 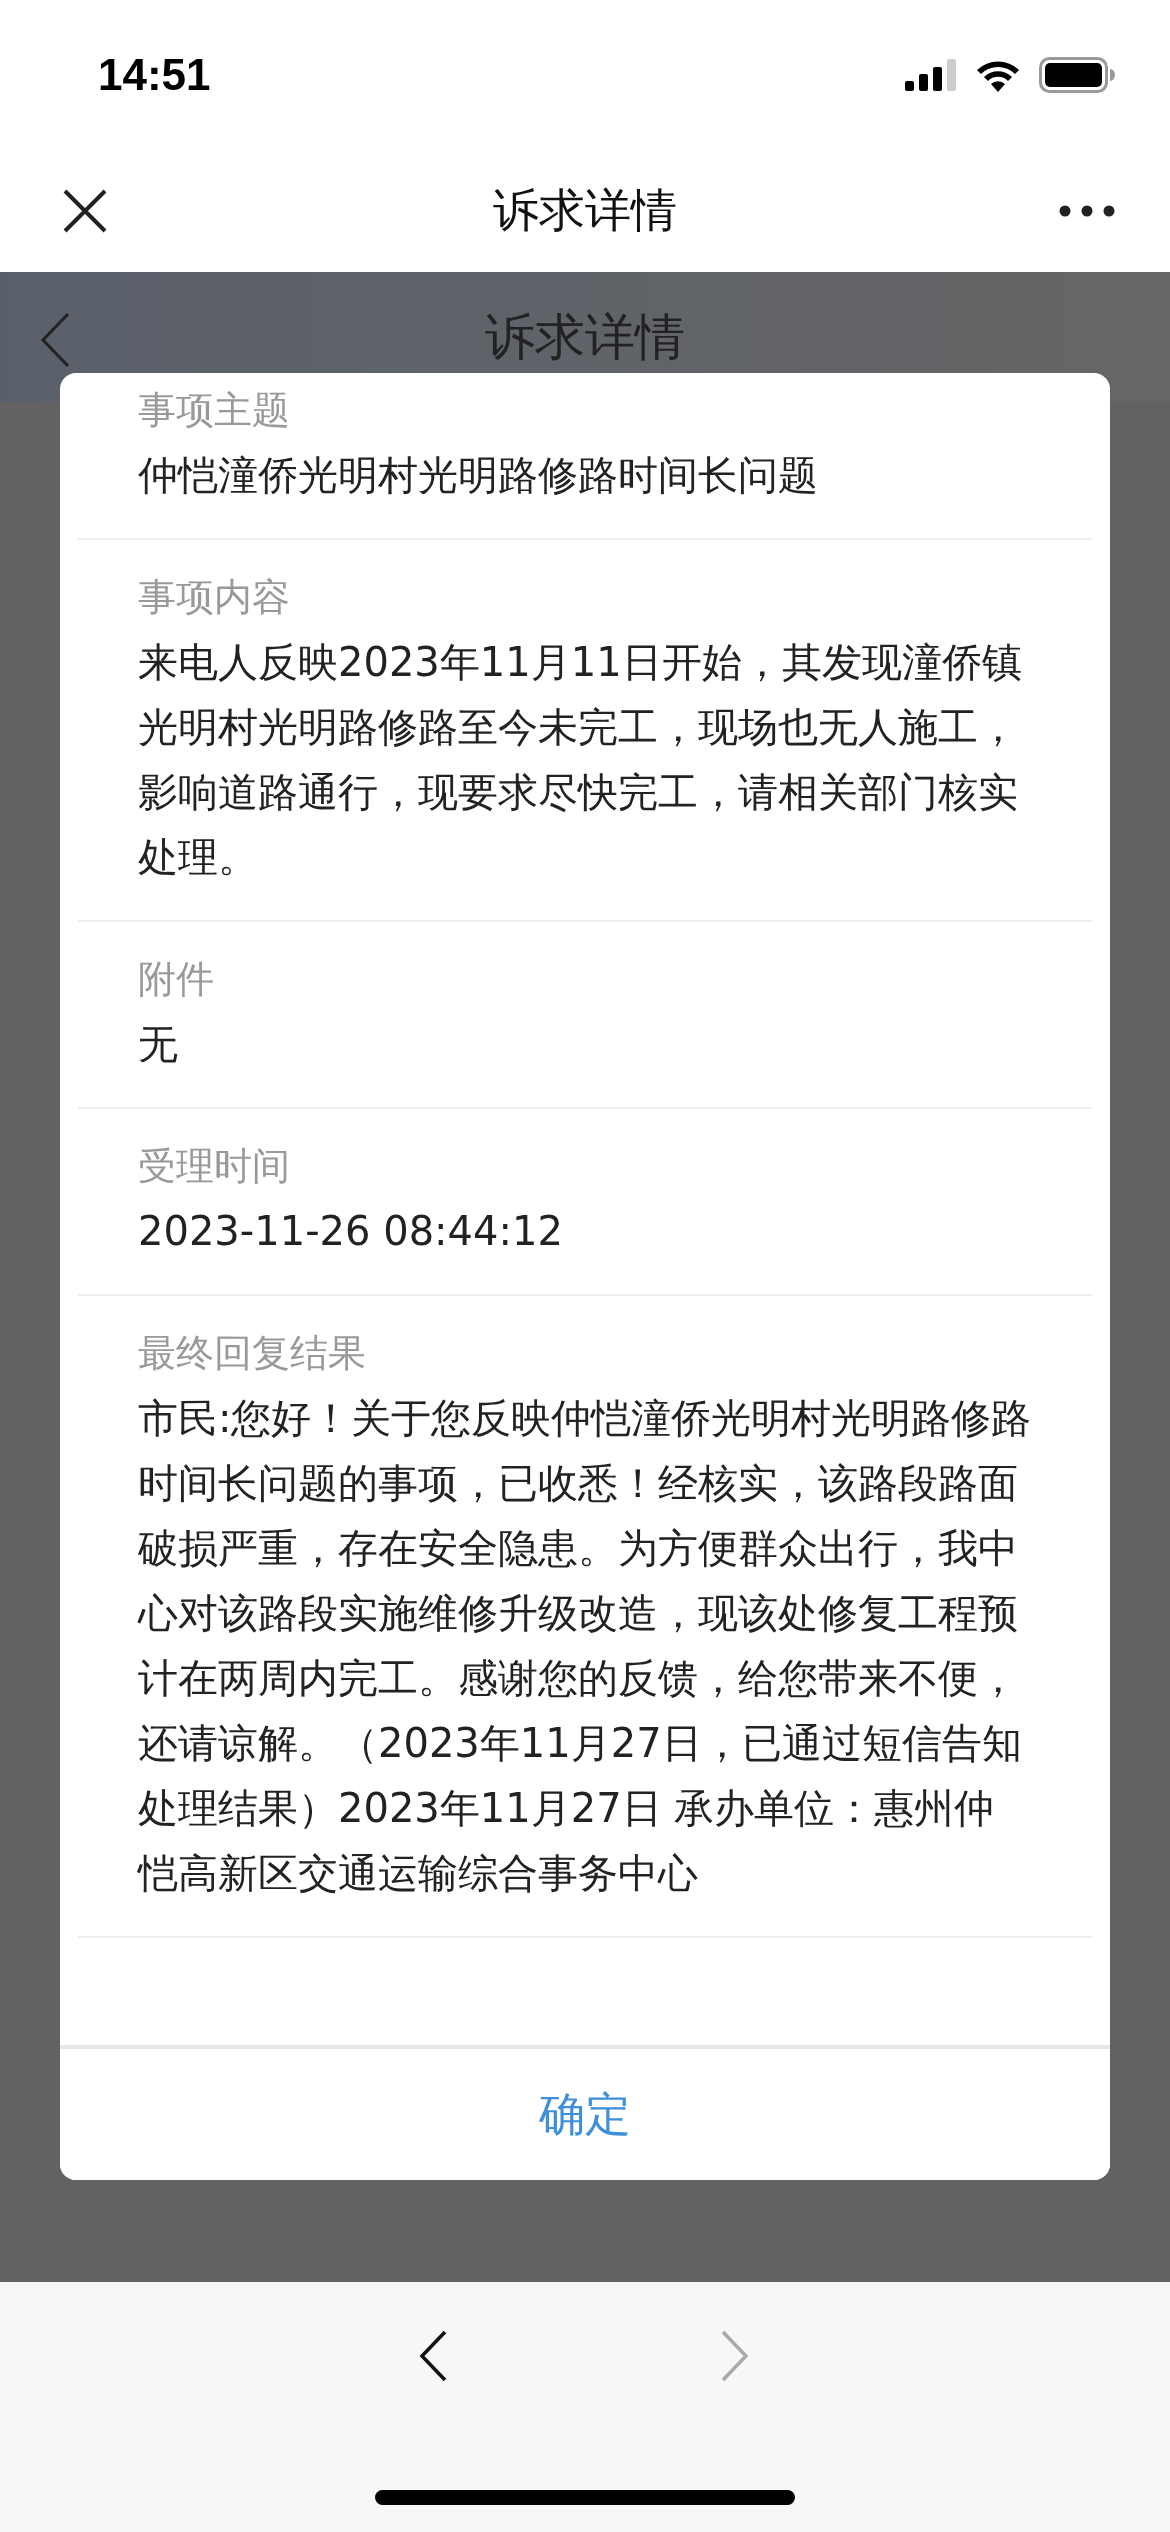 I want to click on confirm-button: 确定, so click(x=585, y=2112).